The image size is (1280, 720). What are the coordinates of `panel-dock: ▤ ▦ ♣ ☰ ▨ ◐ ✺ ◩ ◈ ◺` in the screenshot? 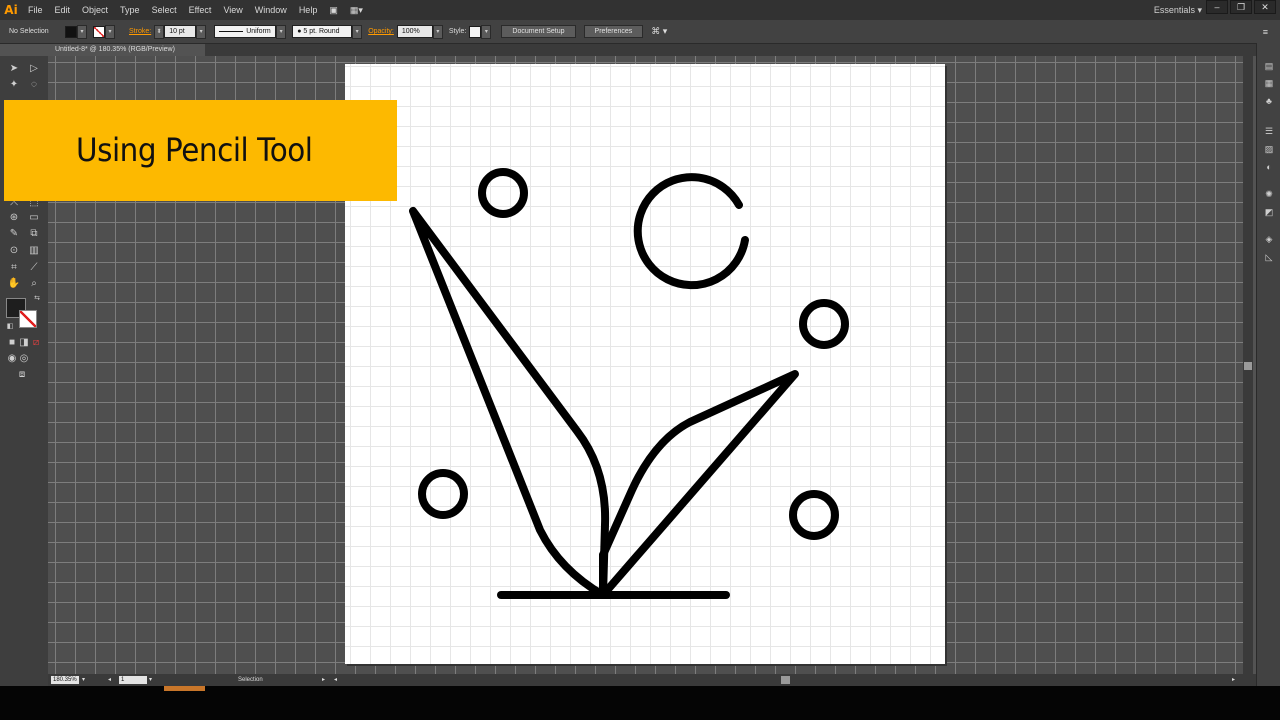 It's located at (1268, 364).